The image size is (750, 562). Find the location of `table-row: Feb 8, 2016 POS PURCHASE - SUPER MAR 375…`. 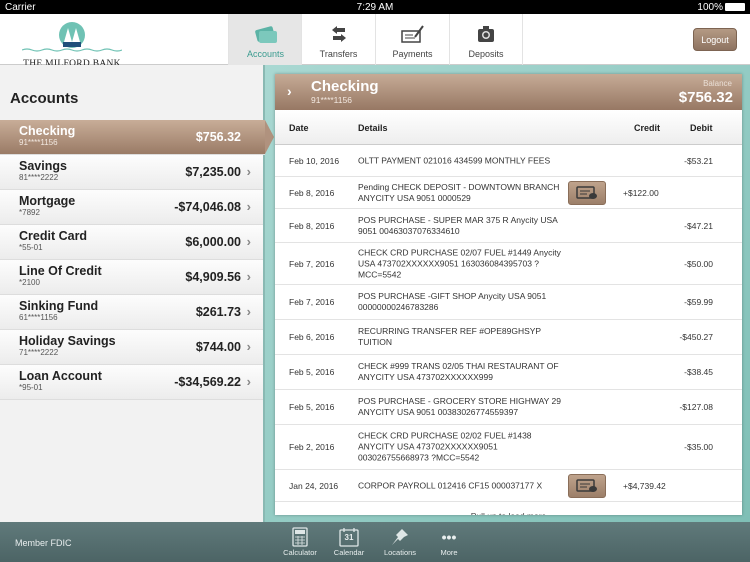

table-row: Feb 8, 2016 POS PURCHASE - SUPER MAR 375… is located at coordinates (508, 226).